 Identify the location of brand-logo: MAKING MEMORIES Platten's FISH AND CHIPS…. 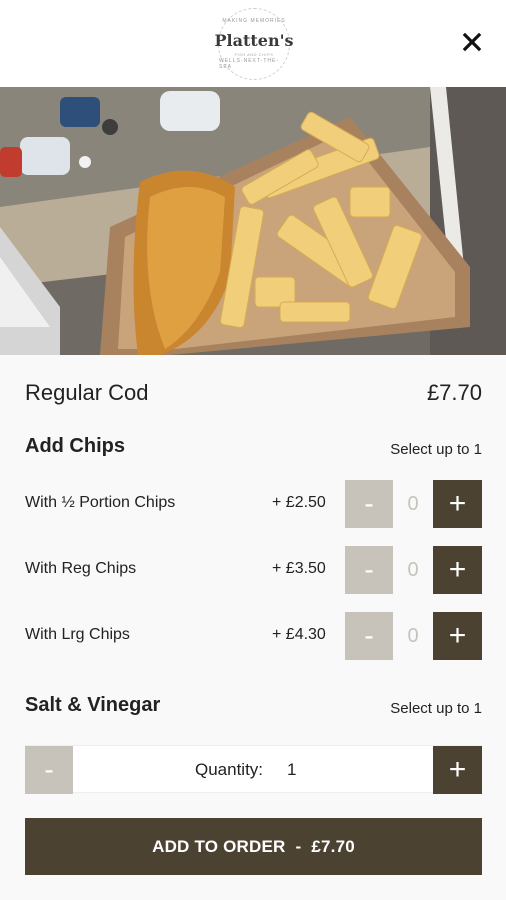
(254, 44).